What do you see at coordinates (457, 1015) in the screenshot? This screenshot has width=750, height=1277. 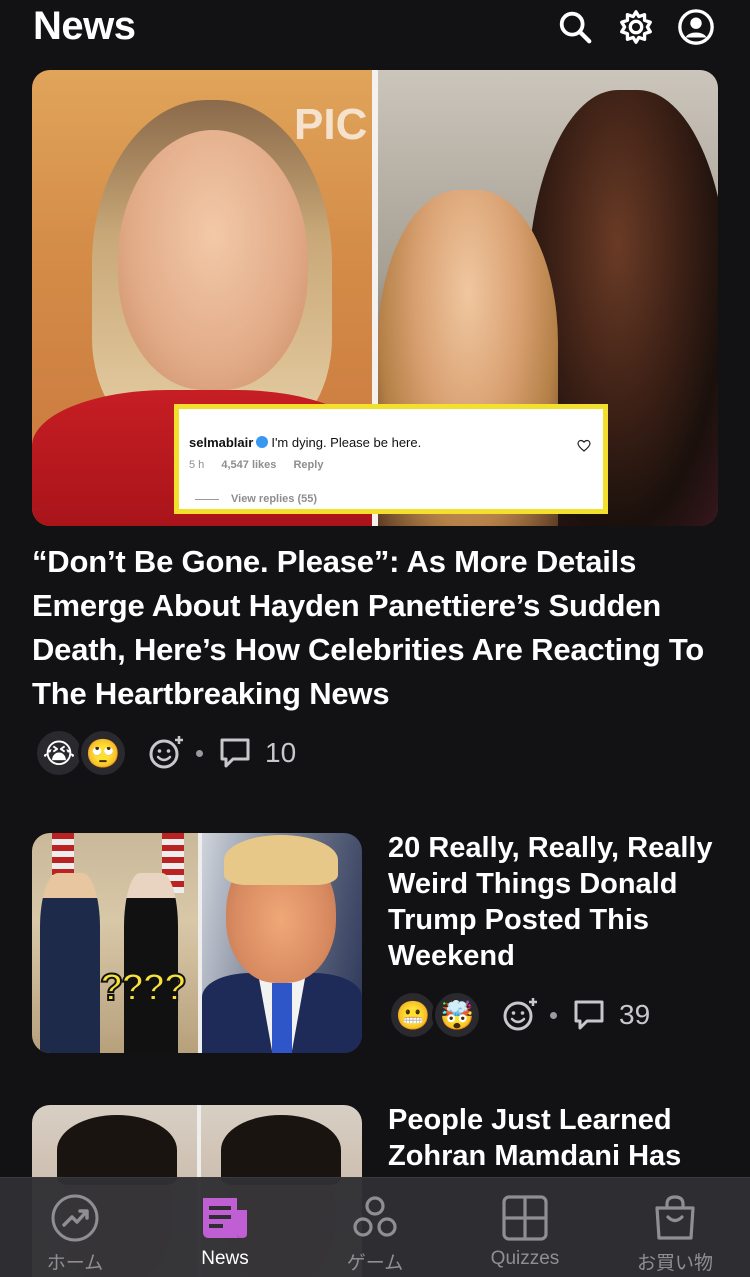 I see `reaction-emoji: 🤯` at bounding box center [457, 1015].